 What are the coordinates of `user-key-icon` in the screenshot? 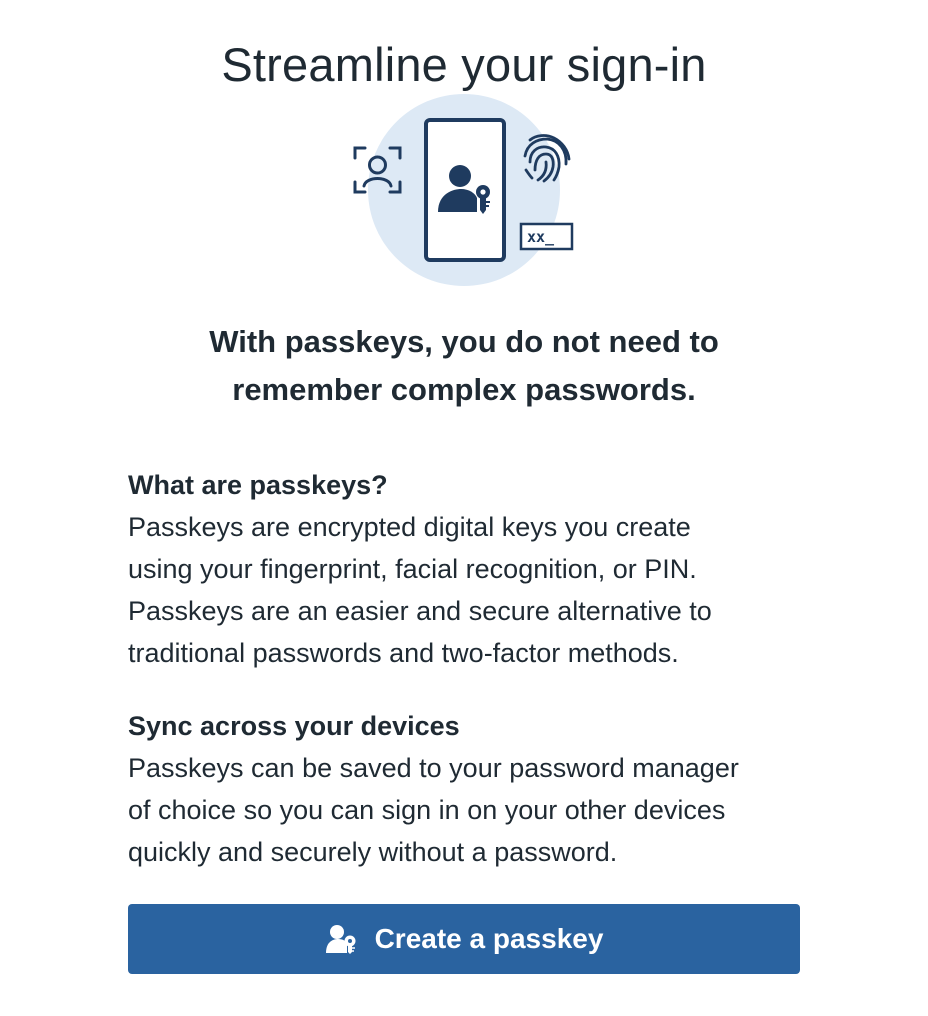 It's located at (342, 939).